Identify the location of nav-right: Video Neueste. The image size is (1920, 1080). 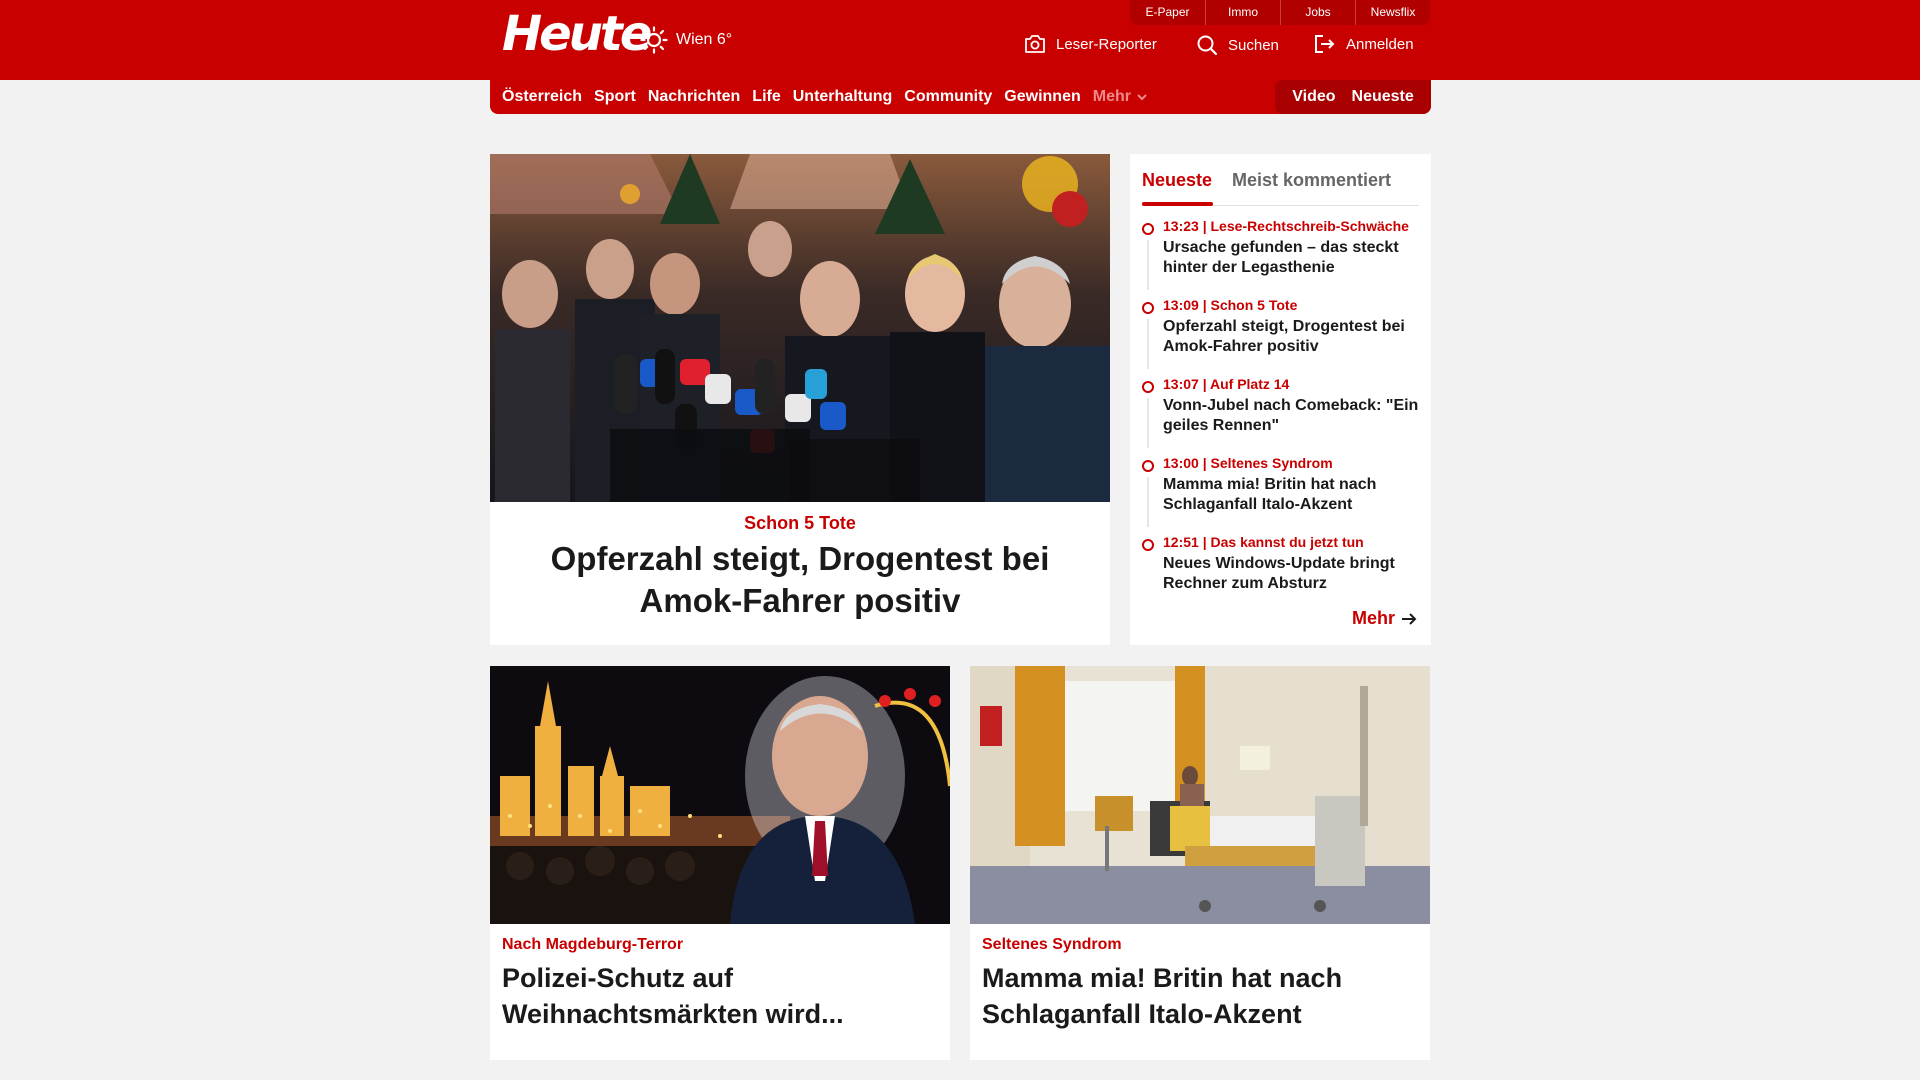
(1353, 97).